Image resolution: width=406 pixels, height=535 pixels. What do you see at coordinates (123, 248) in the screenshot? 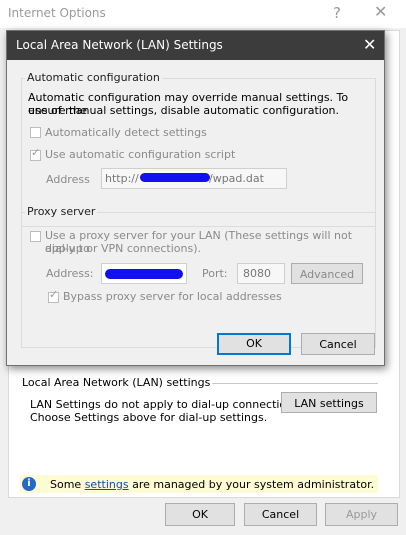
I see `use-proxy-label-line-2: dial-up or VPN connections).` at bounding box center [123, 248].